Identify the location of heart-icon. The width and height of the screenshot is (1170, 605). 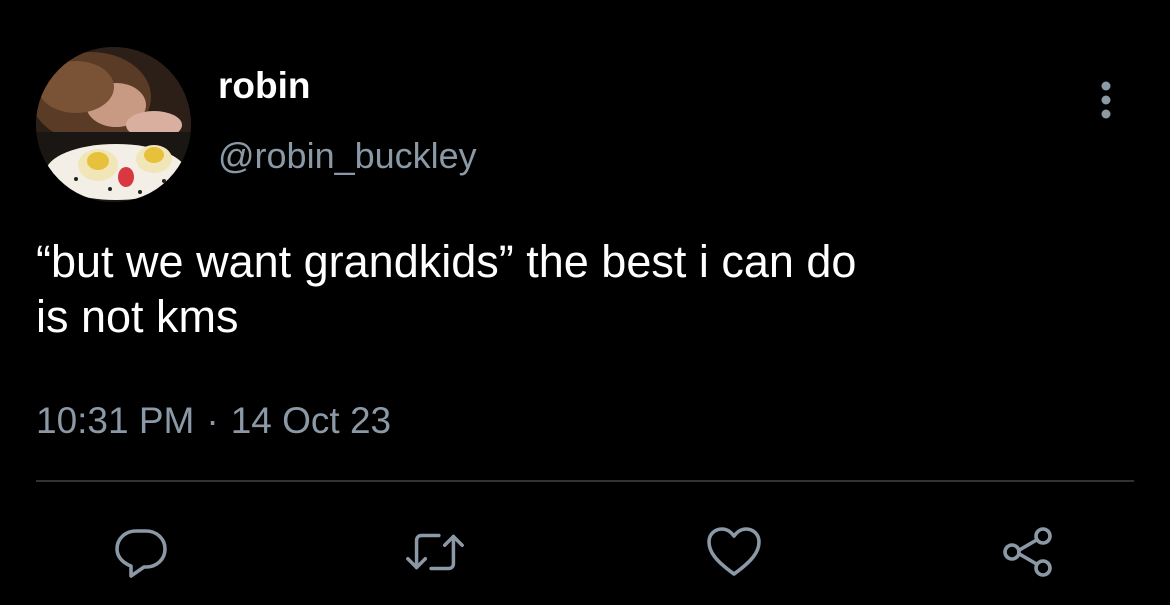
(734, 551).